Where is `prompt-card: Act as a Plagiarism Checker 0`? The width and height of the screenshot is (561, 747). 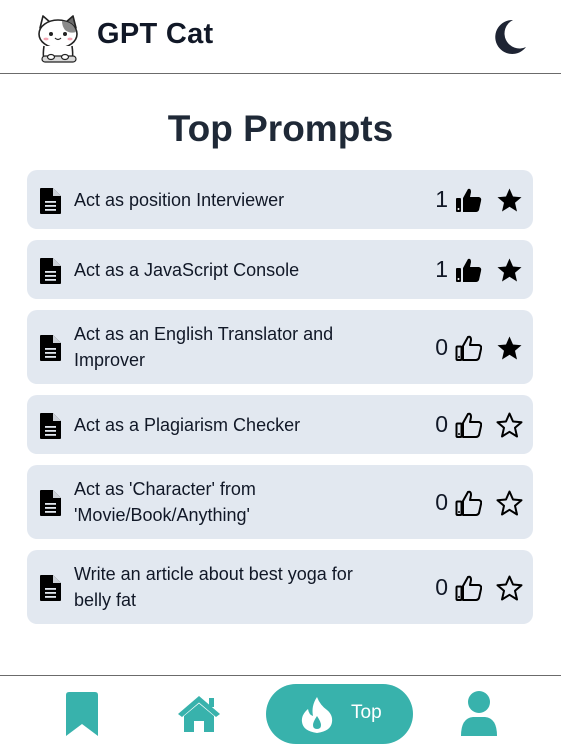 prompt-card: Act as a Plagiarism Checker 0 is located at coordinates (280, 424).